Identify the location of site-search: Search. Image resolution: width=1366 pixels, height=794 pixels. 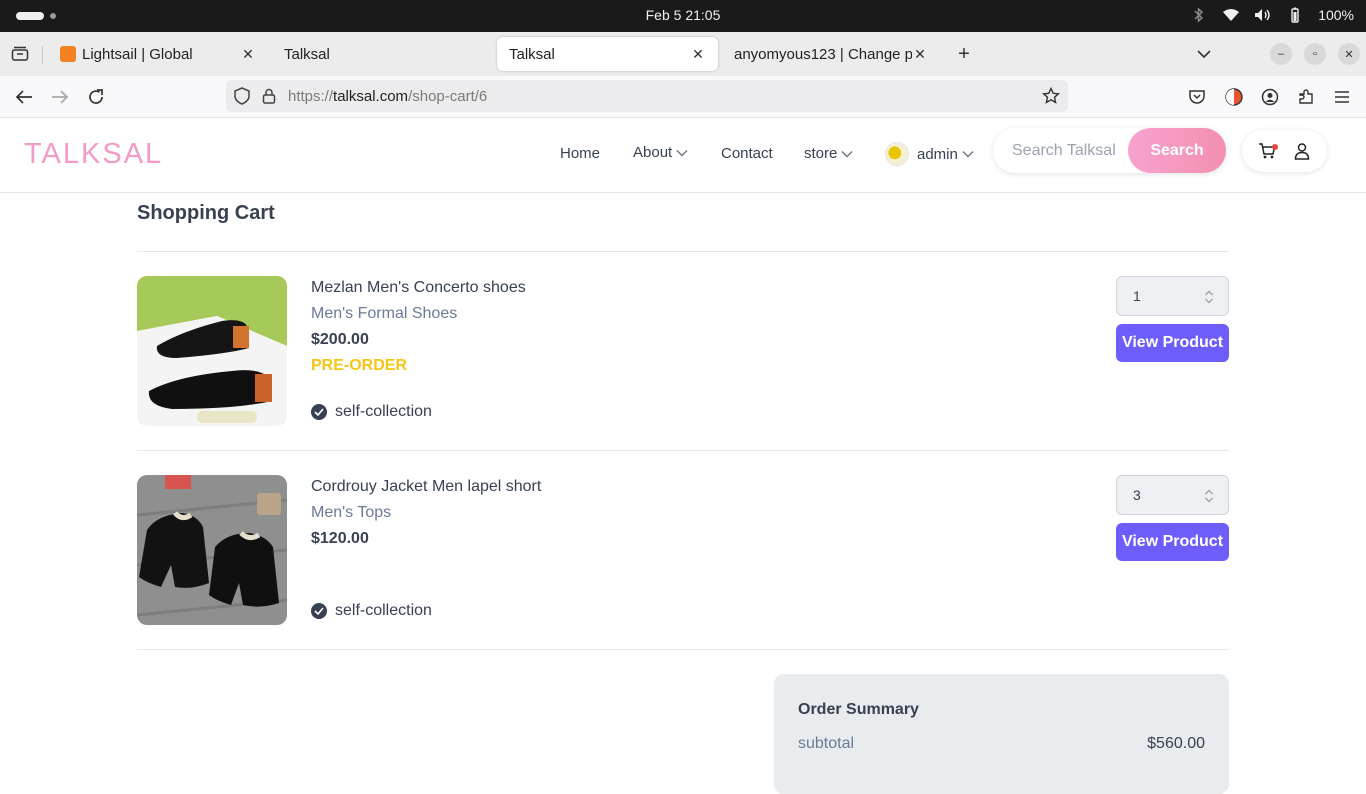
(1109, 150).